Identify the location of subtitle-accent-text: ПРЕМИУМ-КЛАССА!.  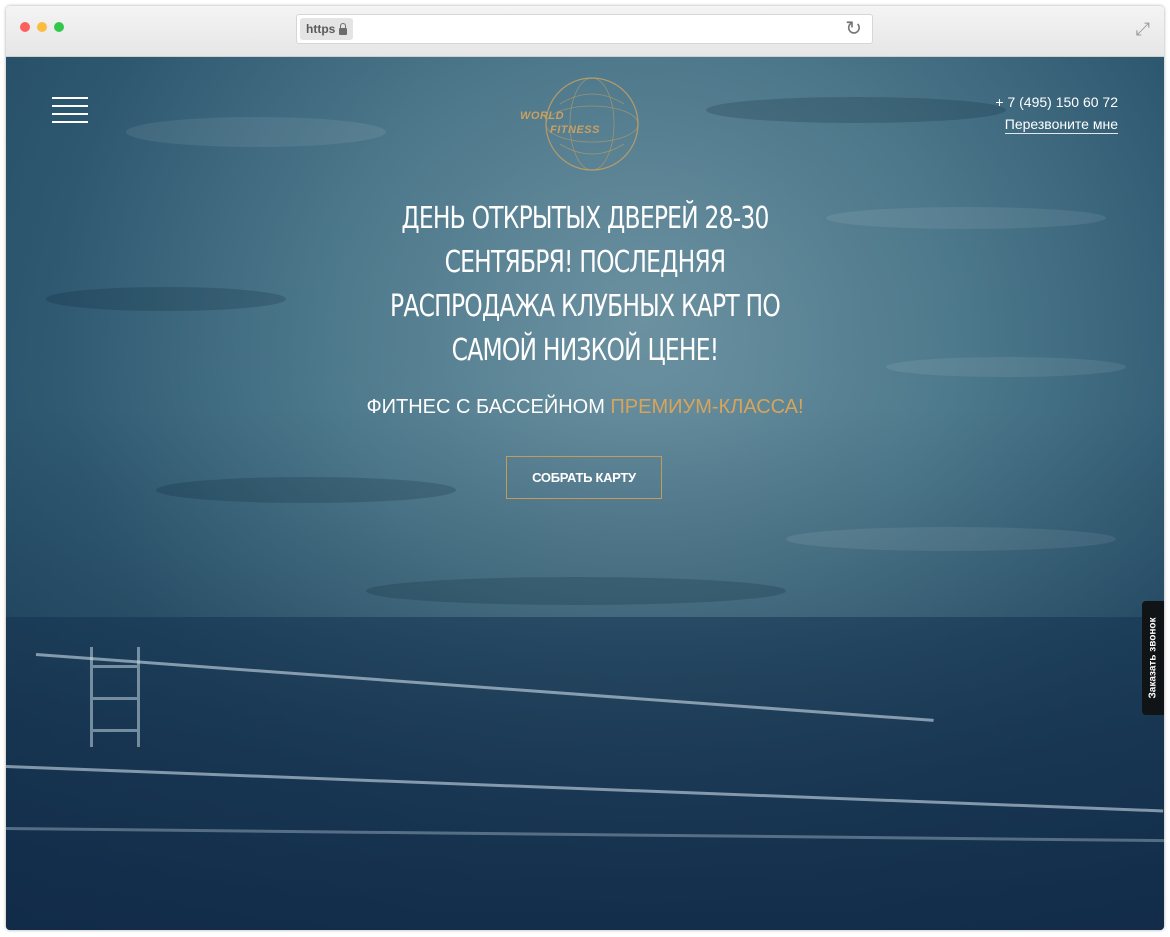
(707, 407).